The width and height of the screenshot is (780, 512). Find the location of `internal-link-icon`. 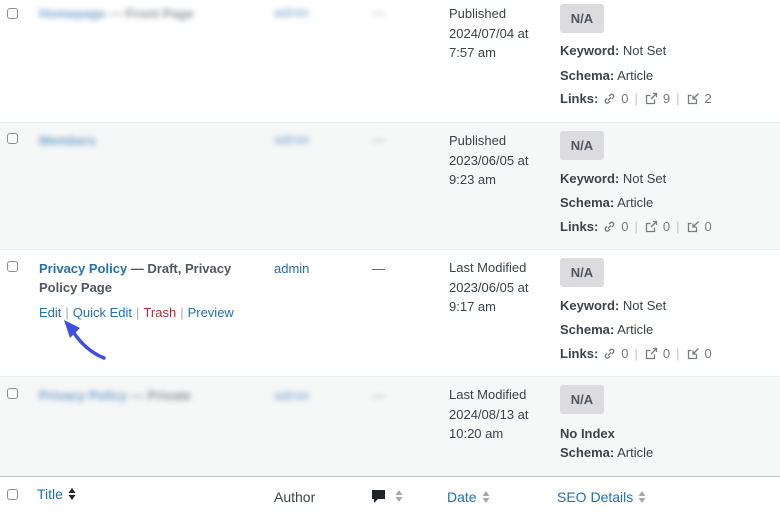

internal-link-icon is located at coordinates (609, 226).